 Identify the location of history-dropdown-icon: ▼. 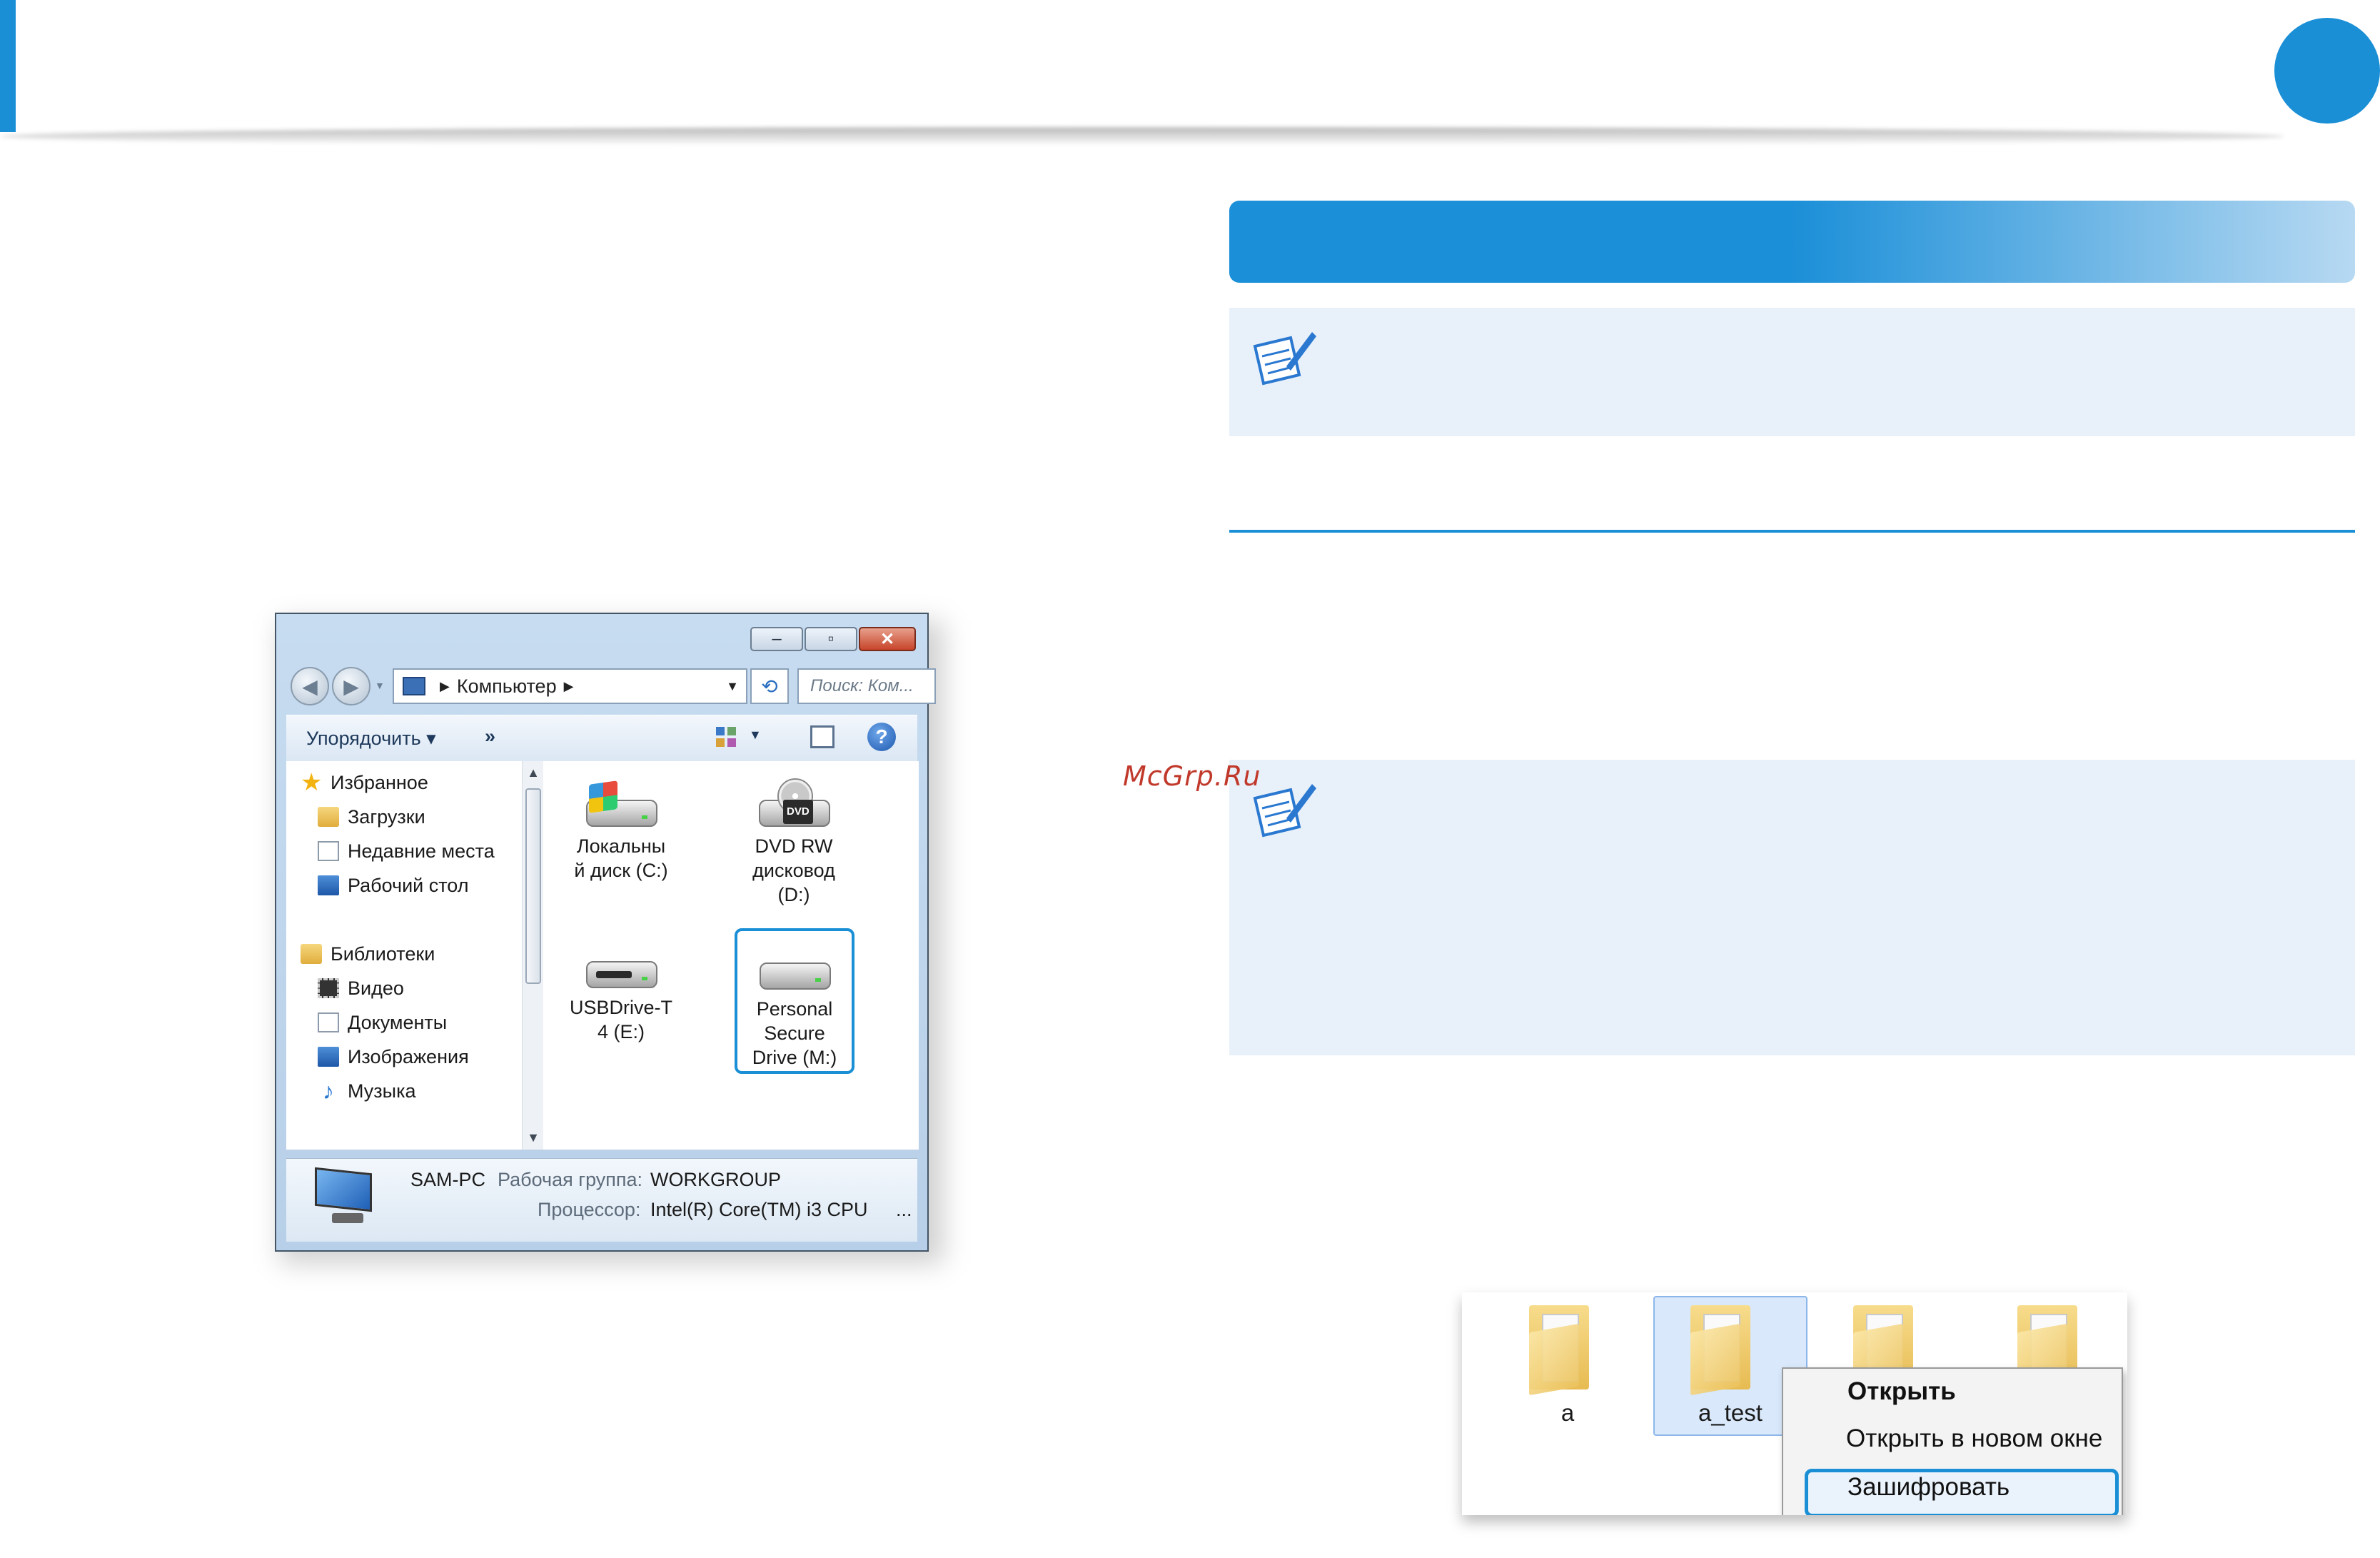
(380, 685).